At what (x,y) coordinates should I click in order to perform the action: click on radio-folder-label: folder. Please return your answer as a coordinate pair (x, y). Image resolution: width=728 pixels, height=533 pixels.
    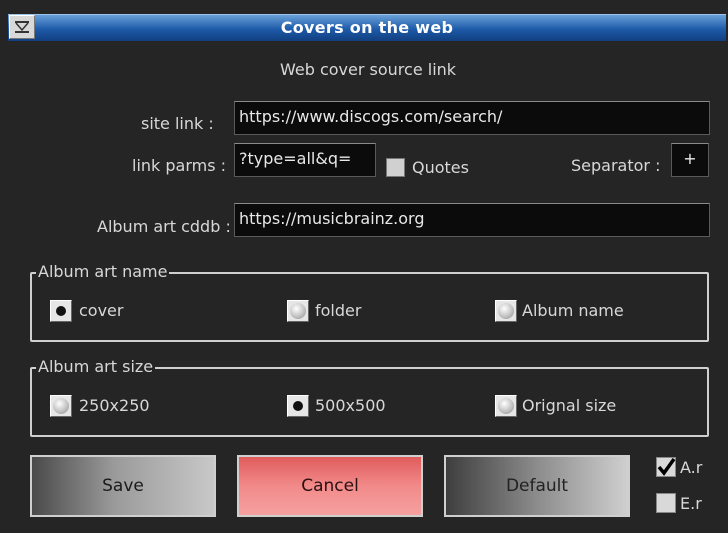
    Looking at the image, I should click on (338, 310).